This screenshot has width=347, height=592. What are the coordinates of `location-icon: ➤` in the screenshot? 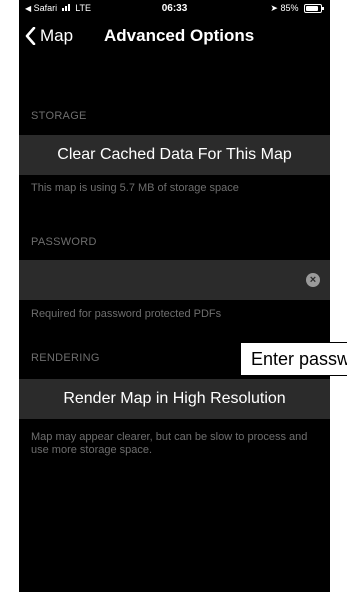 It's located at (274, 8).